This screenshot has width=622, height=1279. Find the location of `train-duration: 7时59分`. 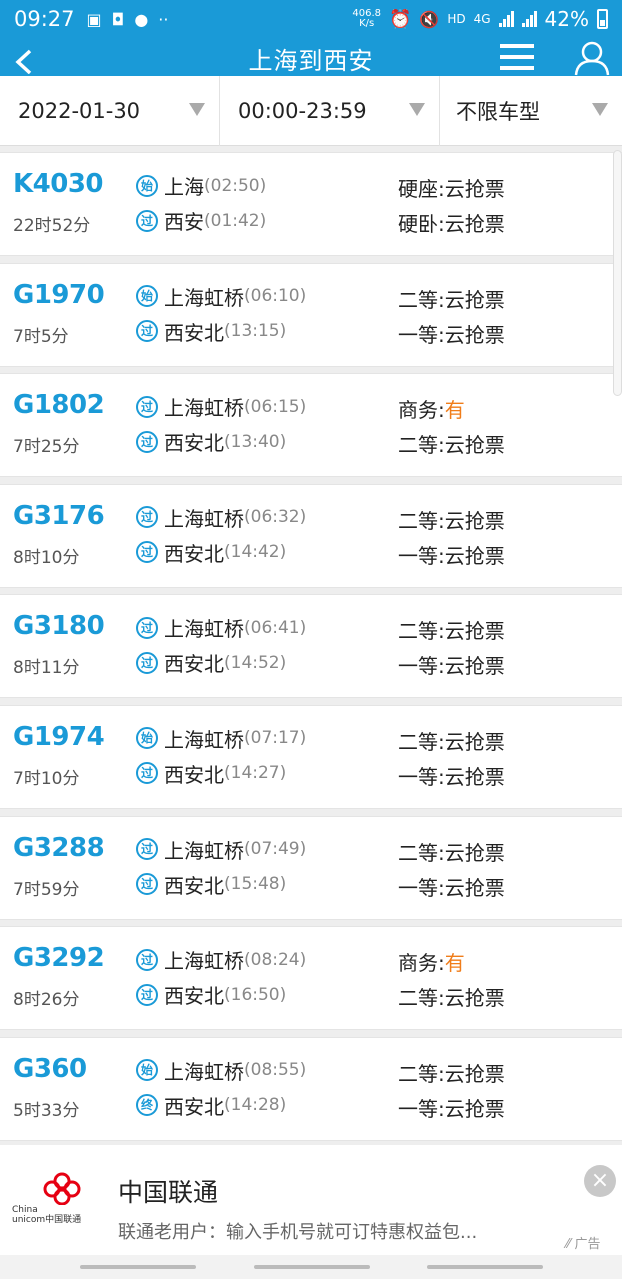

train-duration: 7时59分 is located at coordinates (46, 889).